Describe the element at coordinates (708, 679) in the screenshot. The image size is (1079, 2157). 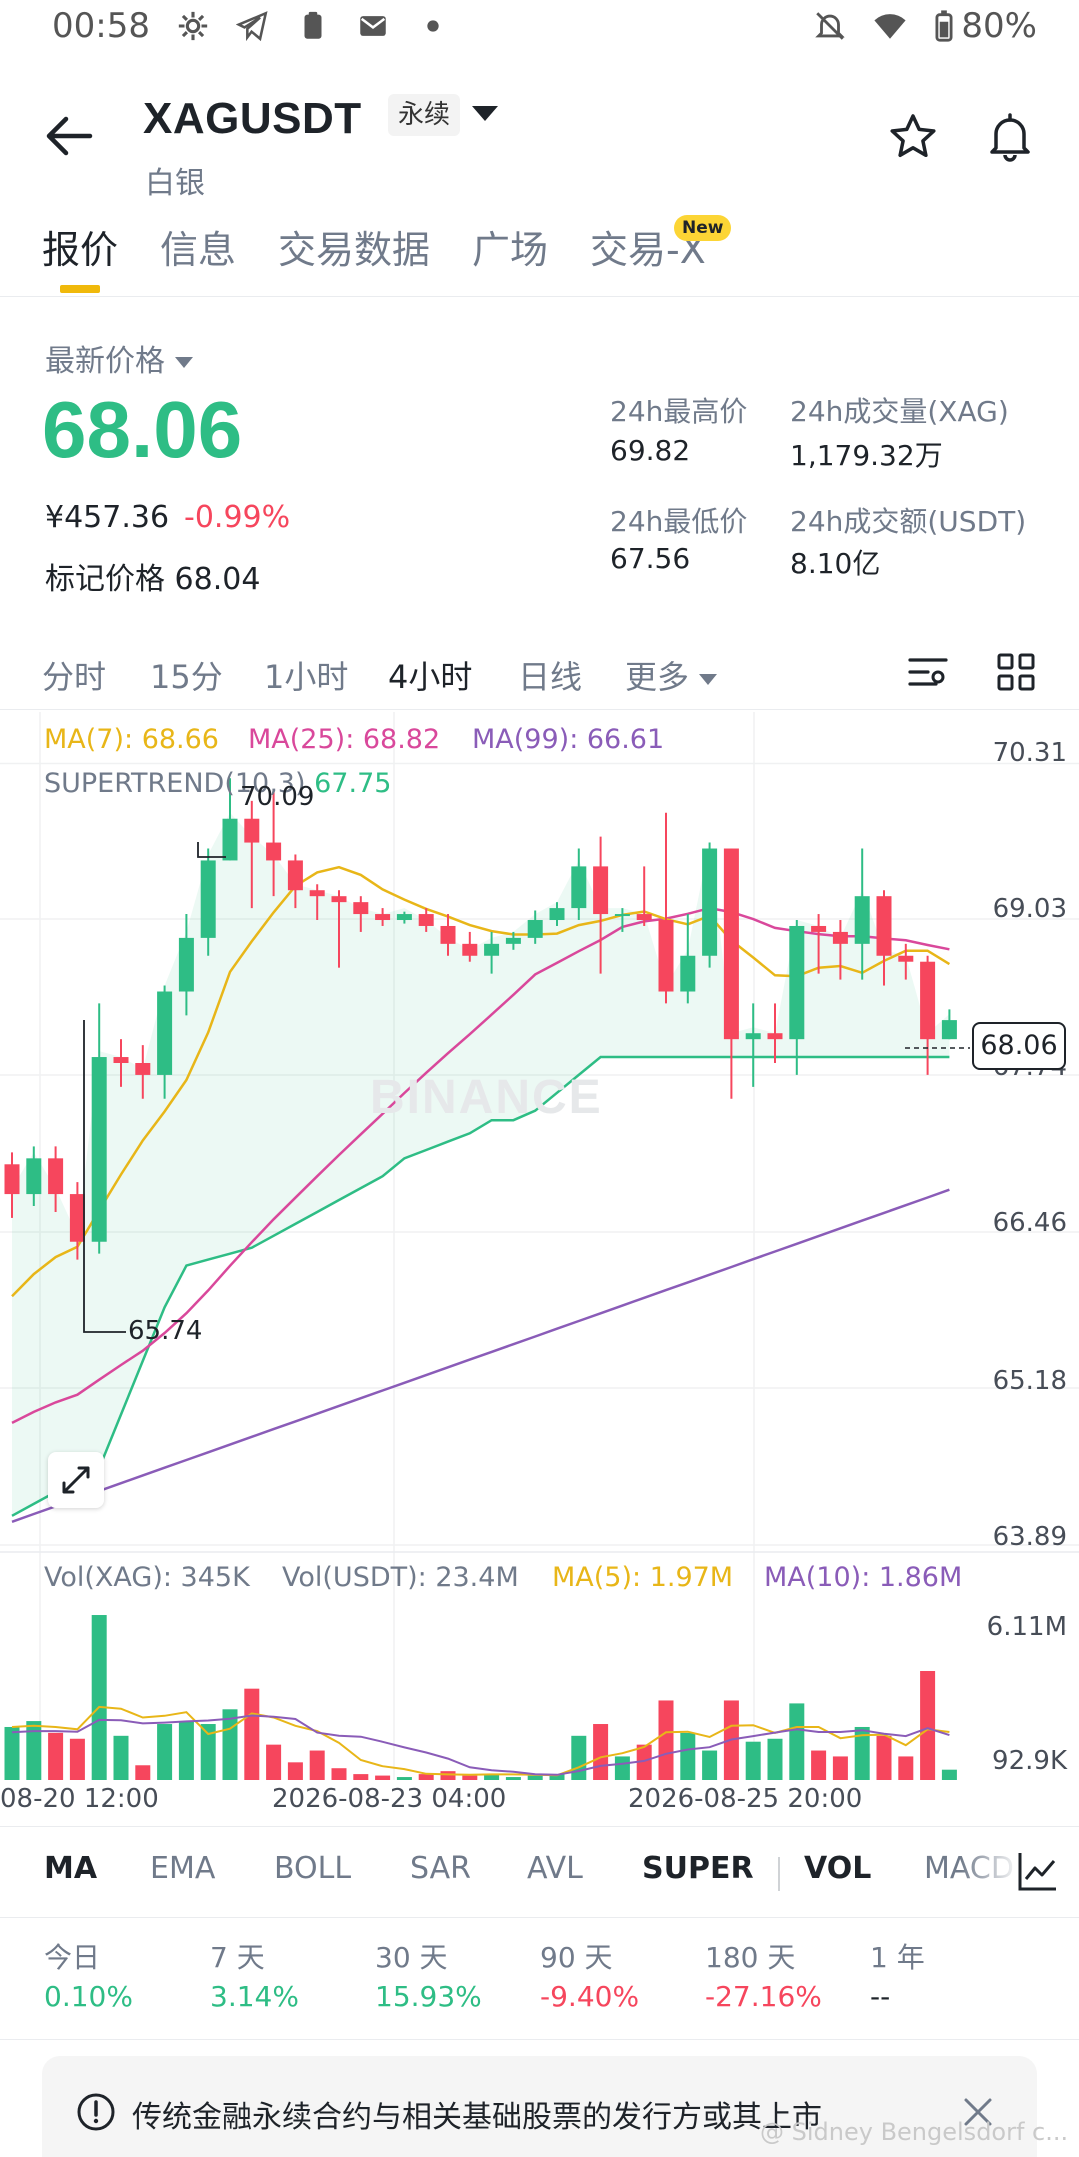
I see `chevron-down-icon` at that location.